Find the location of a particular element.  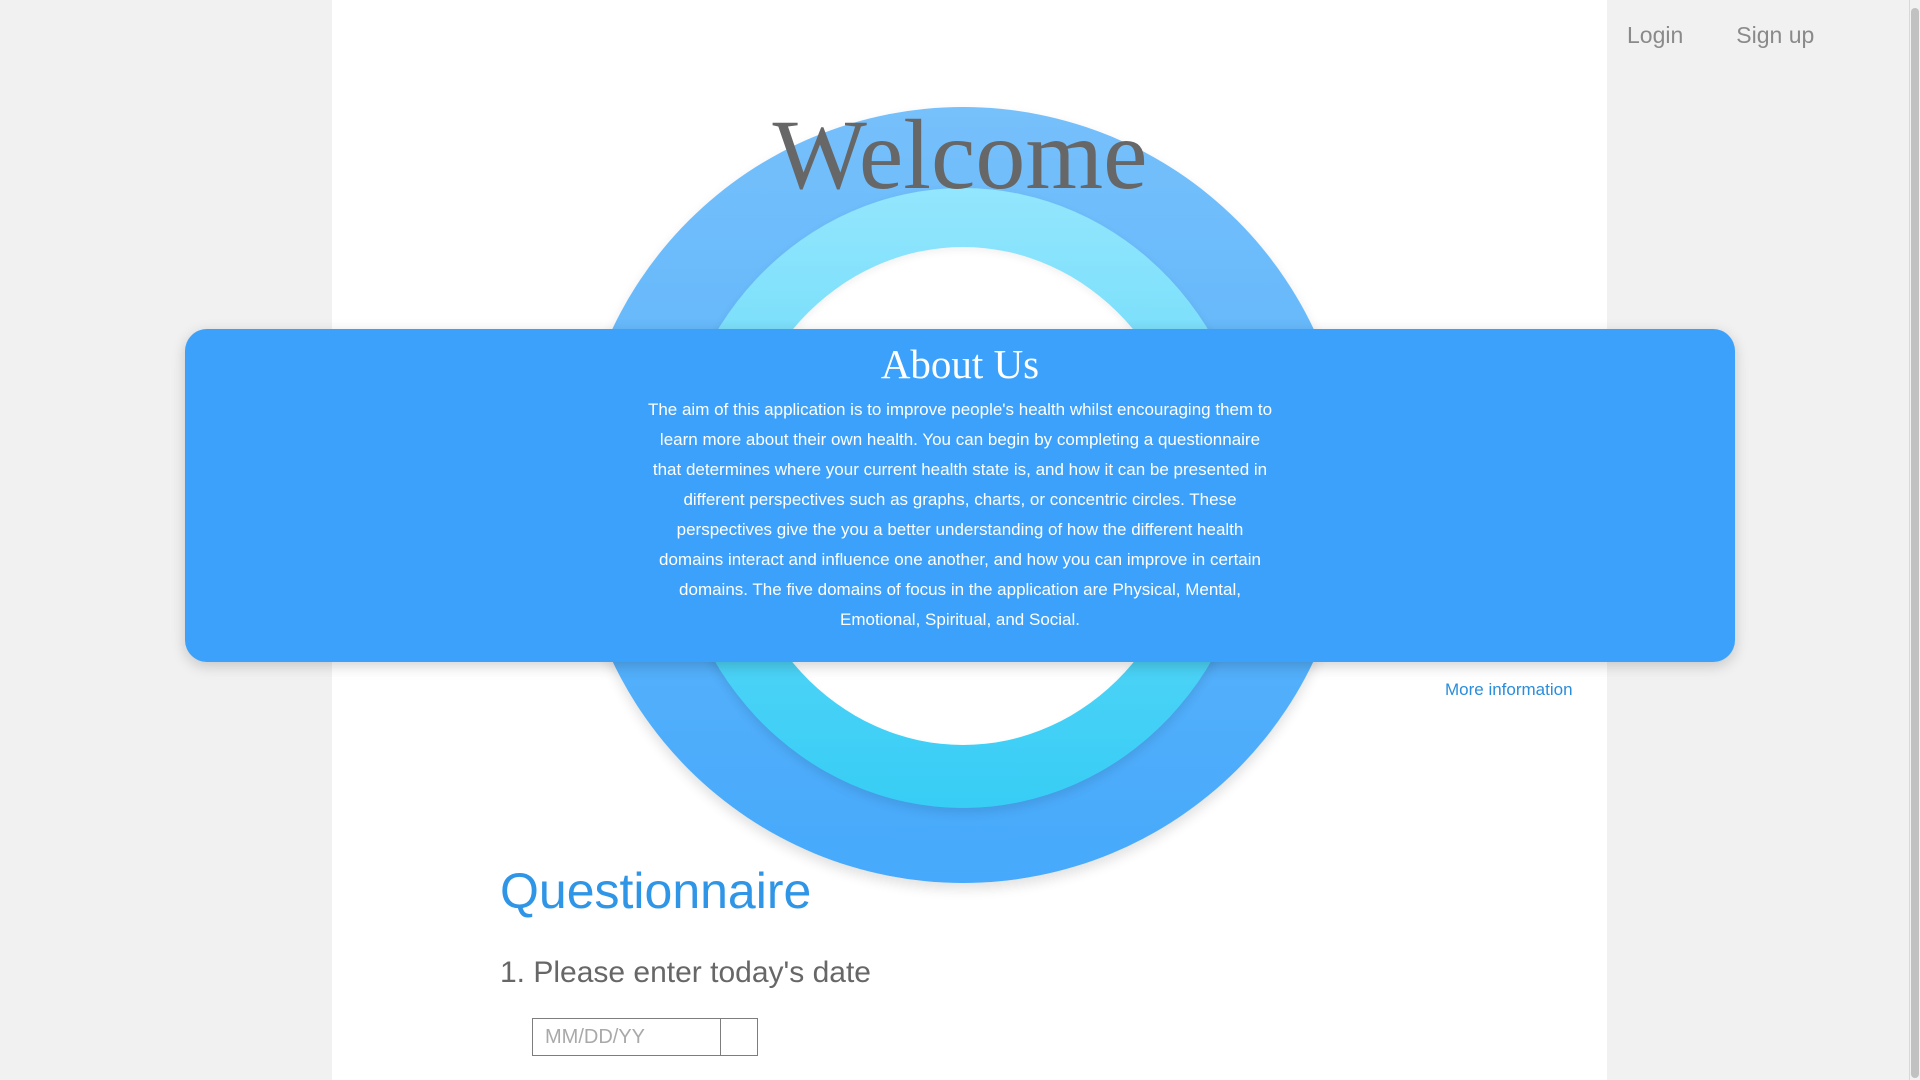

about-us-title: About Us is located at coordinates (960, 364).